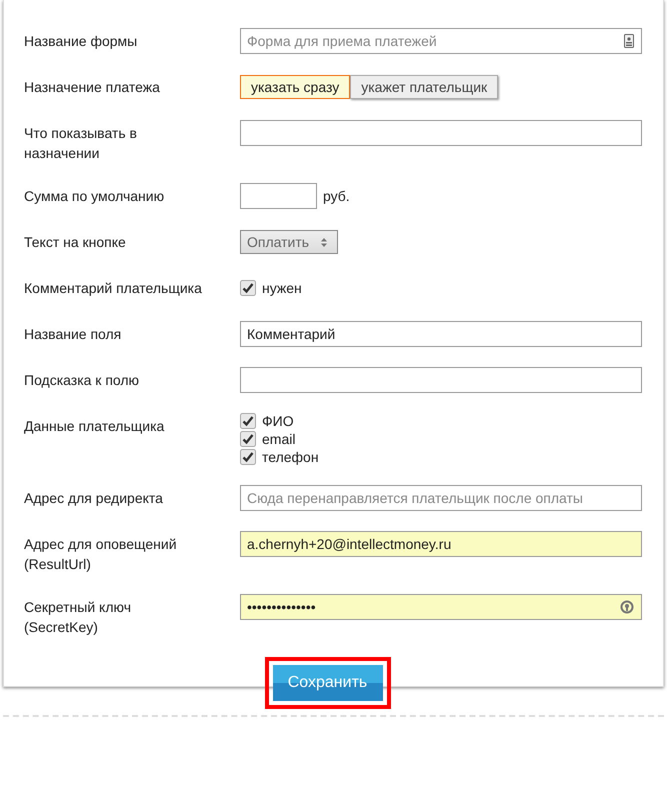  Describe the element at coordinates (289, 242) in the screenshot. I see `dropdown: Оплатить` at that location.